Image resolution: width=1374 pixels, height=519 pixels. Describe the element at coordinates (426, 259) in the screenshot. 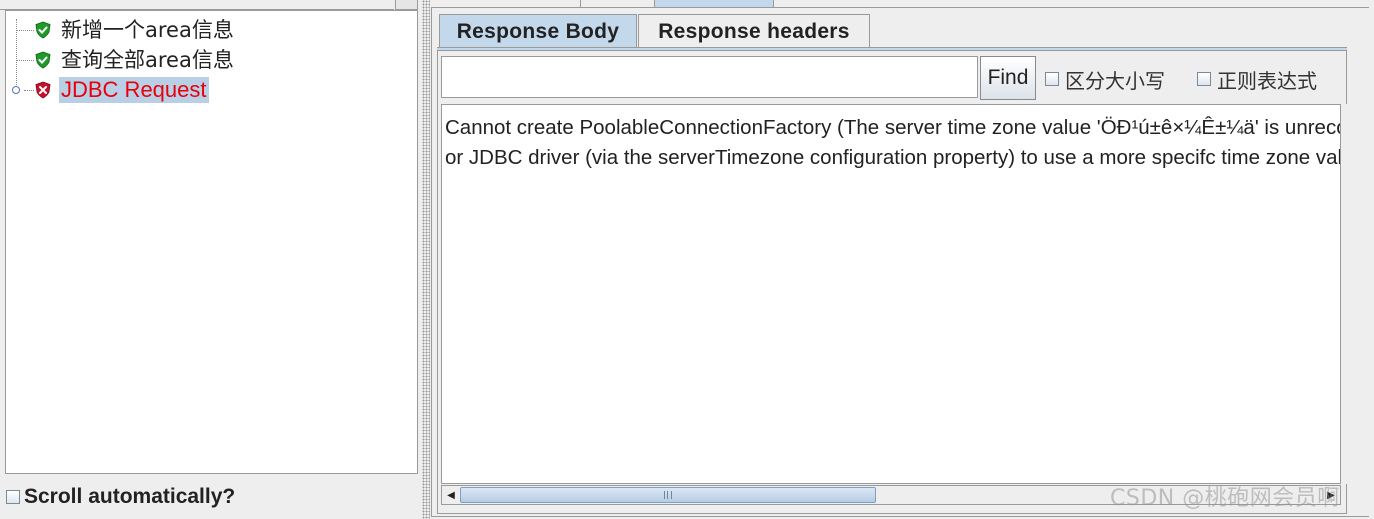

I see `pane-splitter` at that location.